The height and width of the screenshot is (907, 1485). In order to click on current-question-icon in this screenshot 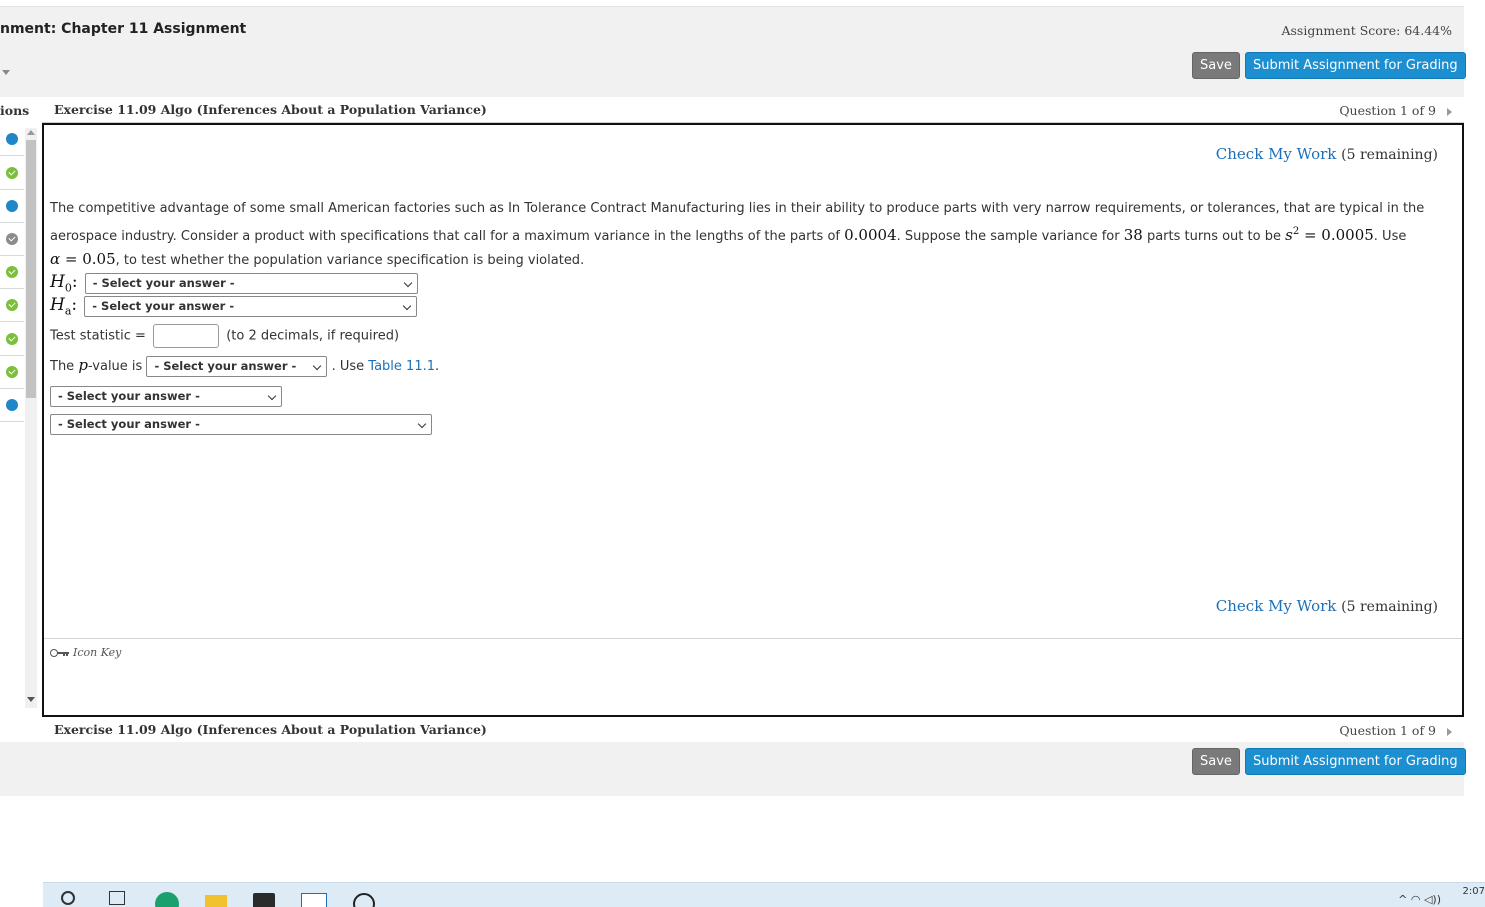, I will do `click(12, 139)`.